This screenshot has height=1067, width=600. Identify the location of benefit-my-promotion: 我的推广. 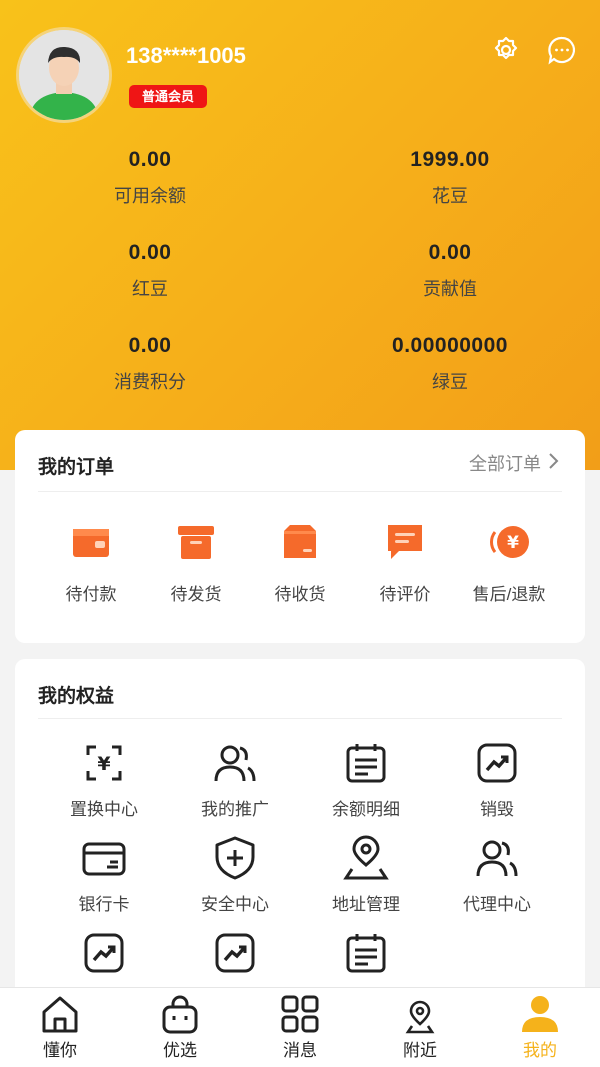
(235, 779).